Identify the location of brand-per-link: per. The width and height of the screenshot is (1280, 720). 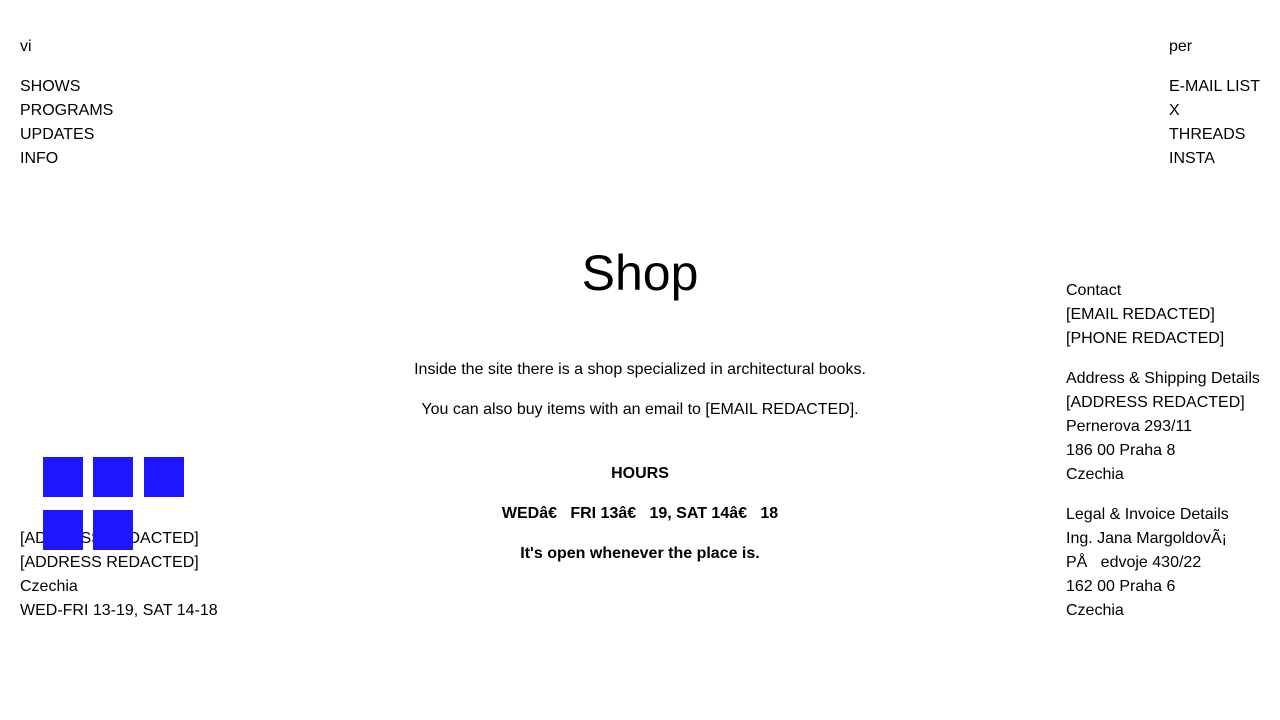
(1214, 47).